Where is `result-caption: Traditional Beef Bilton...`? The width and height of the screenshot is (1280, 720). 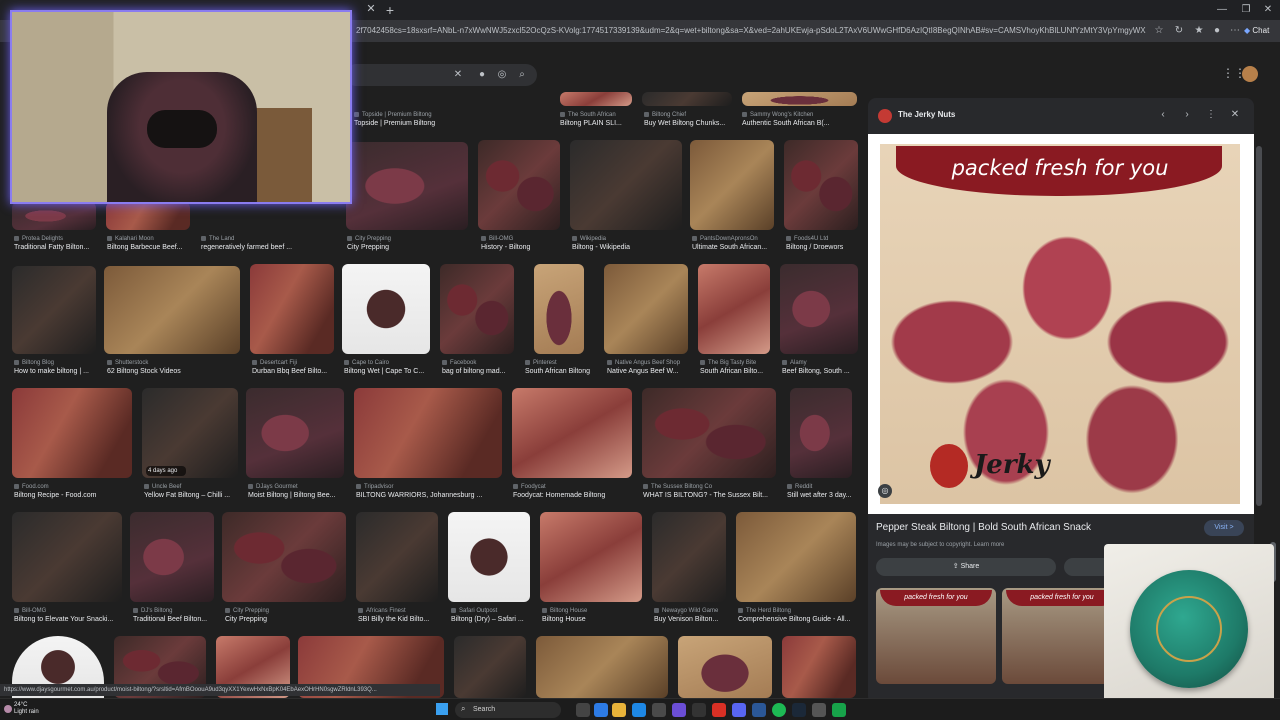 result-caption: Traditional Beef Bilton... is located at coordinates (177, 620).